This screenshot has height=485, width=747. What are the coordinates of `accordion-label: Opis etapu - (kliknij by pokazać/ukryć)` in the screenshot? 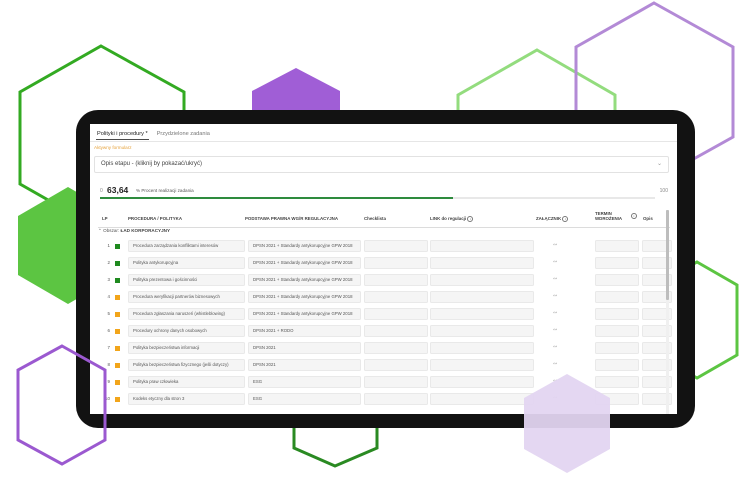 It's located at (152, 164).